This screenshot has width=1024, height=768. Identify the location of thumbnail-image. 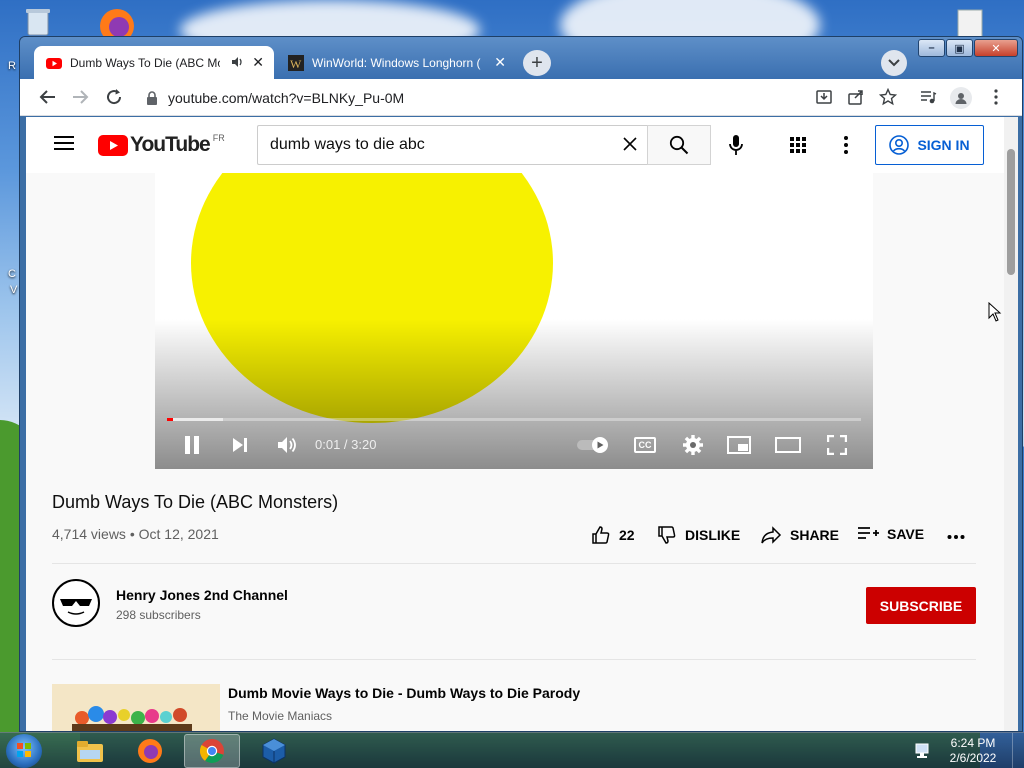
(136, 707).